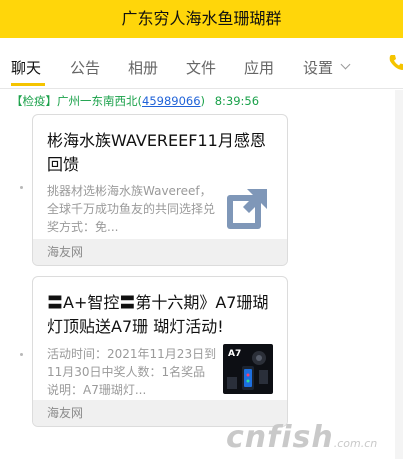  Describe the element at coordinates (143, 67) in the screenshot. I see `tab-album: 相册` at that location.